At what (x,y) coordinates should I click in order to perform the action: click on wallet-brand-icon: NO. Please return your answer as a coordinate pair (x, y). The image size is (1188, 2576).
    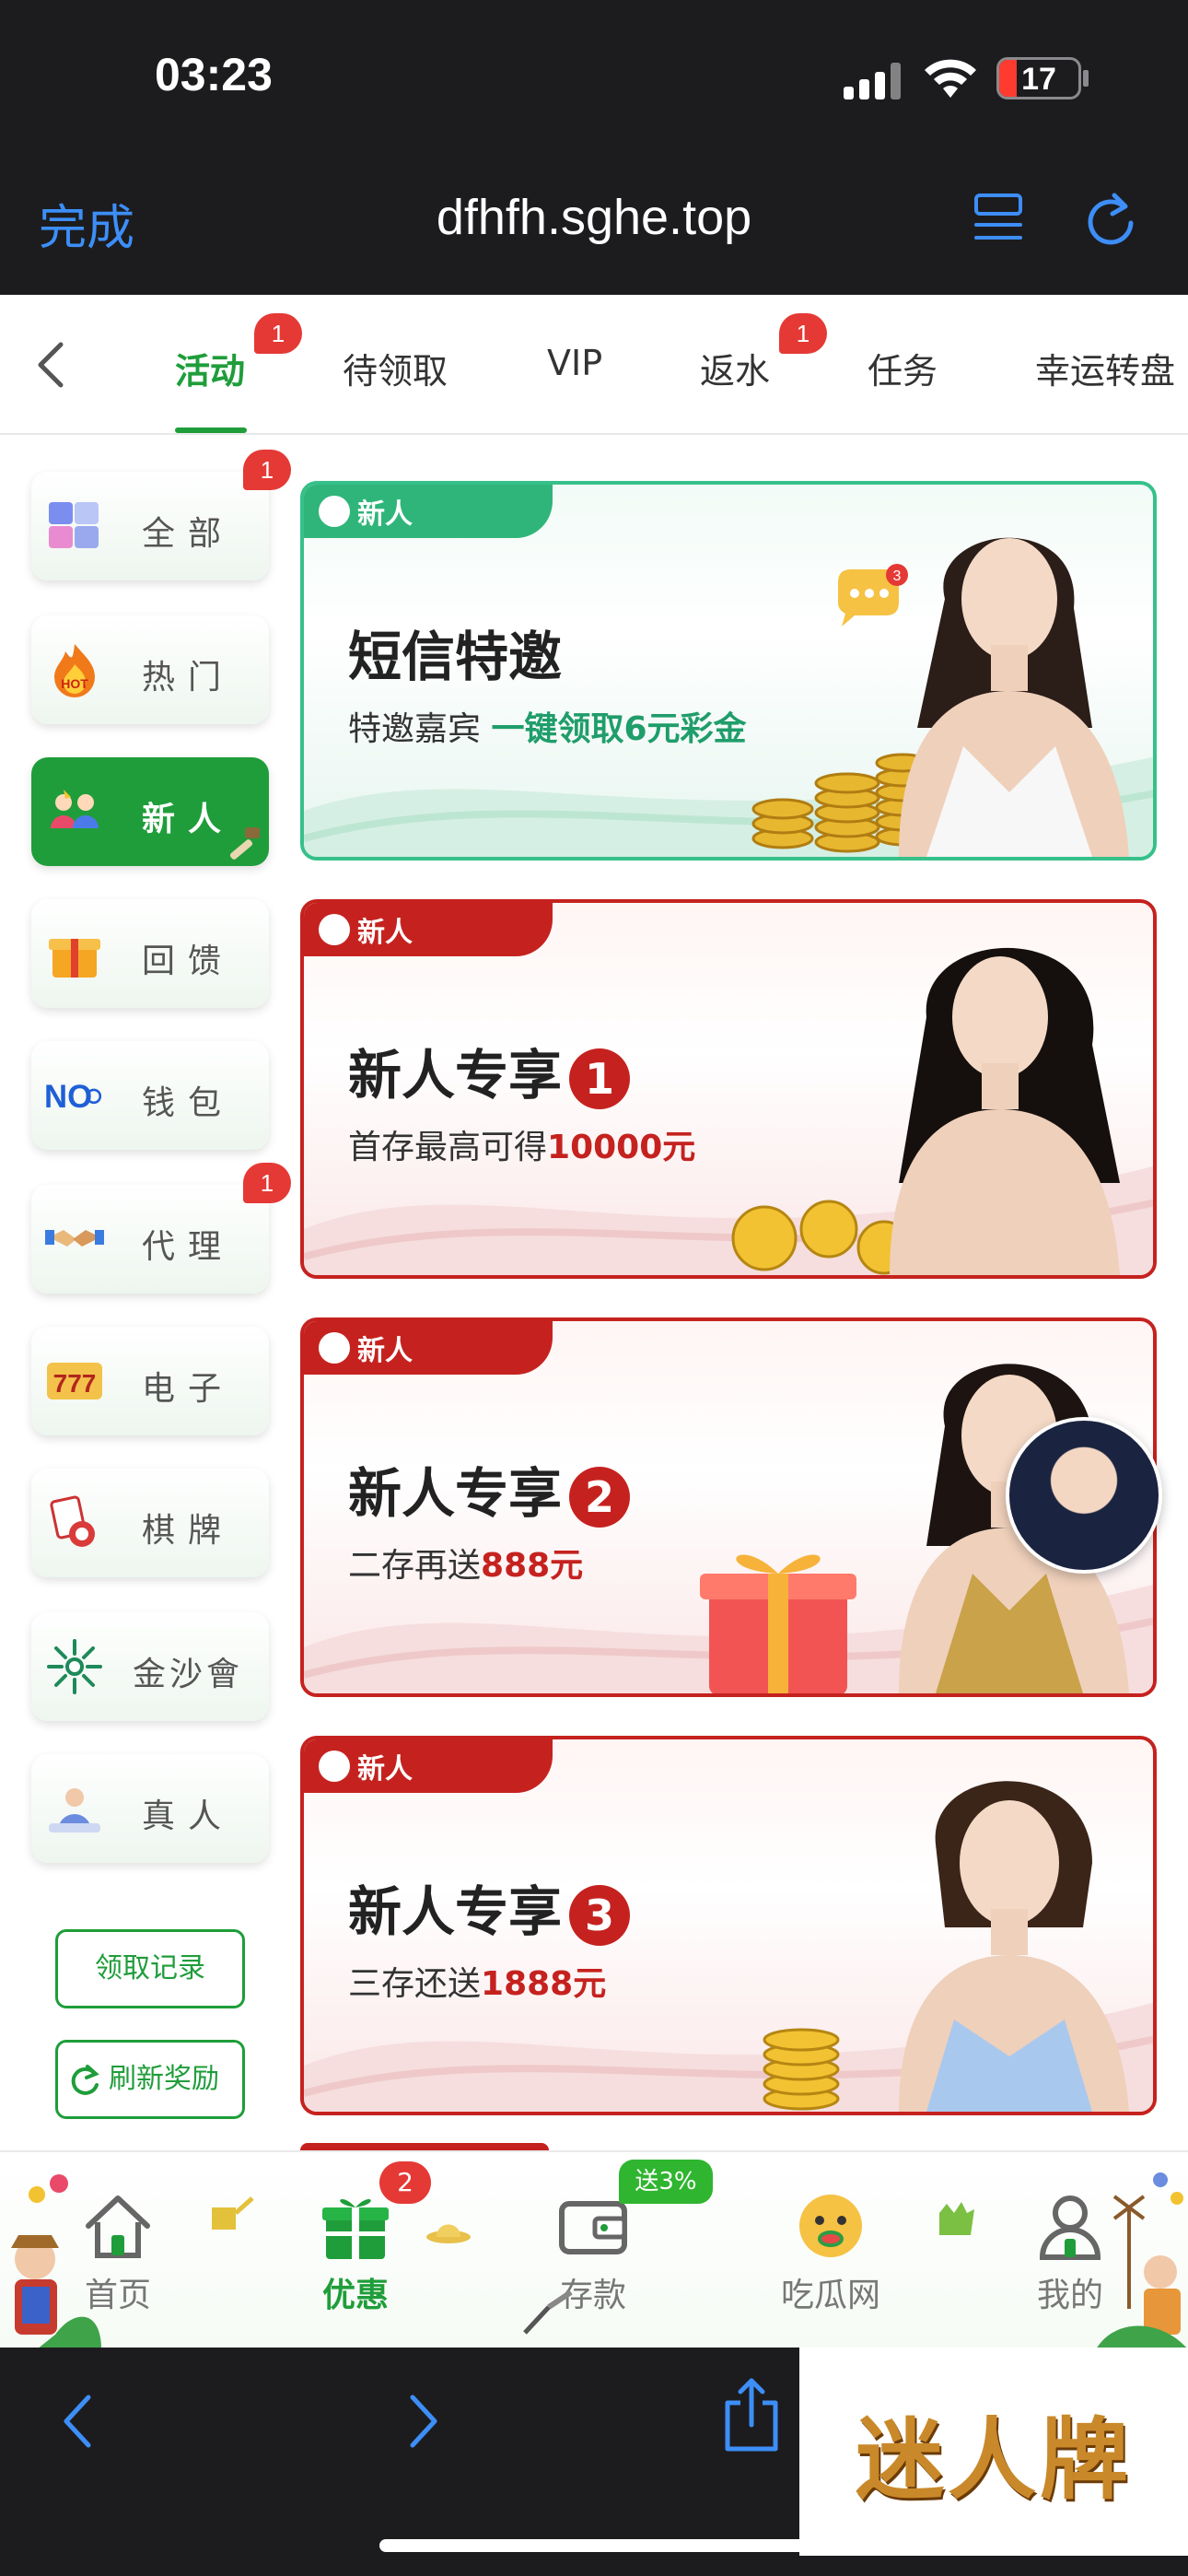
    Looking at the image, I should click on (74, 1095).